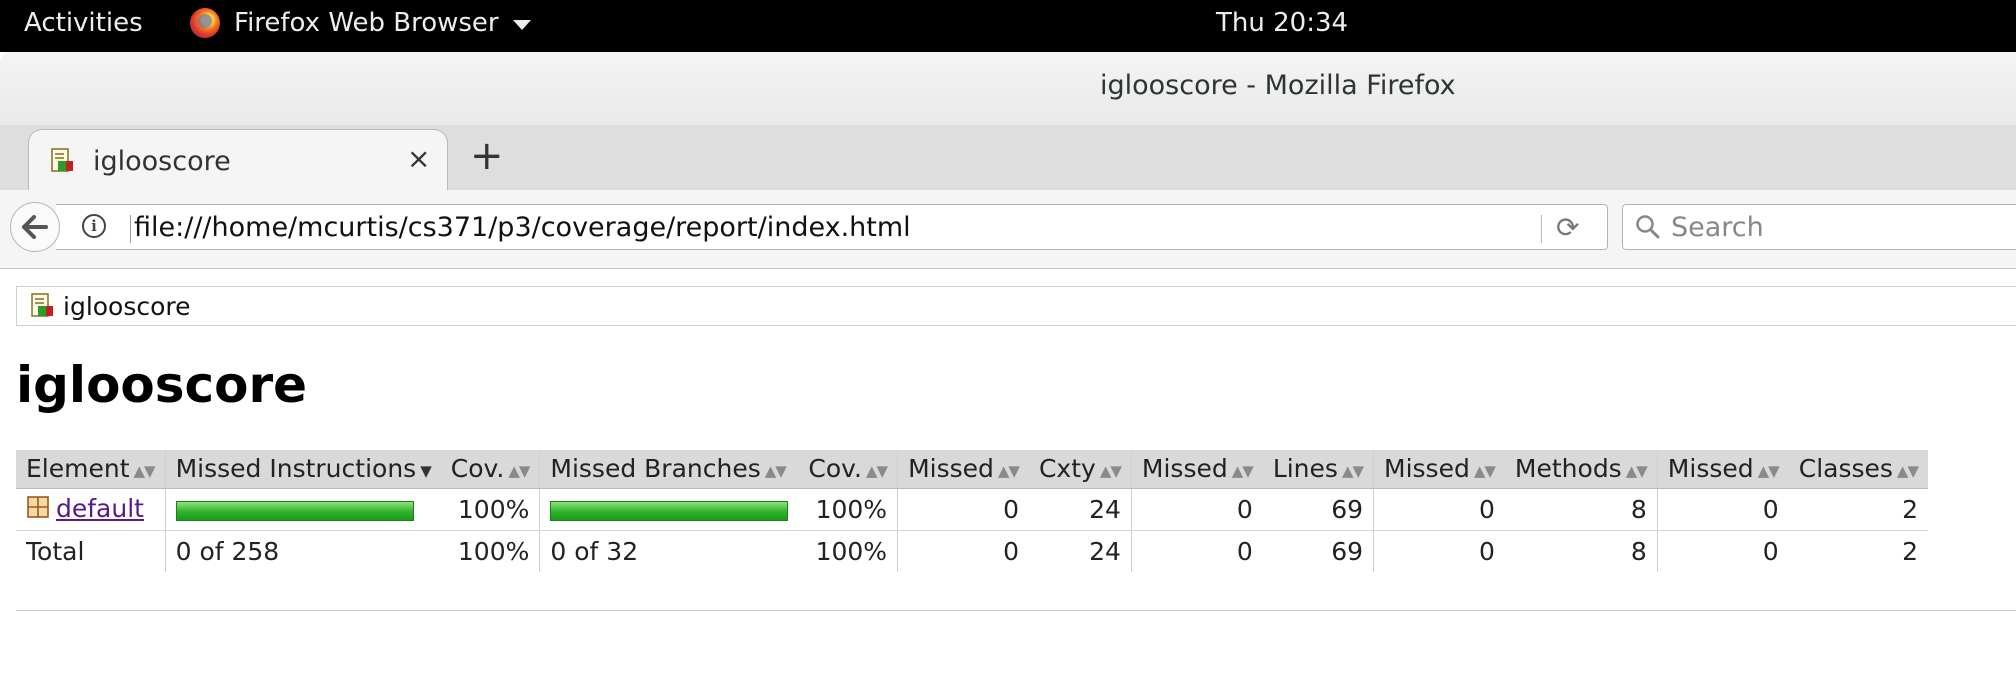 This screenshot has height=690, width=2016. Describe the element at coordinates (1318, 469) in the screenshot. I see `col-lines: Lines ▲▼` at that location.